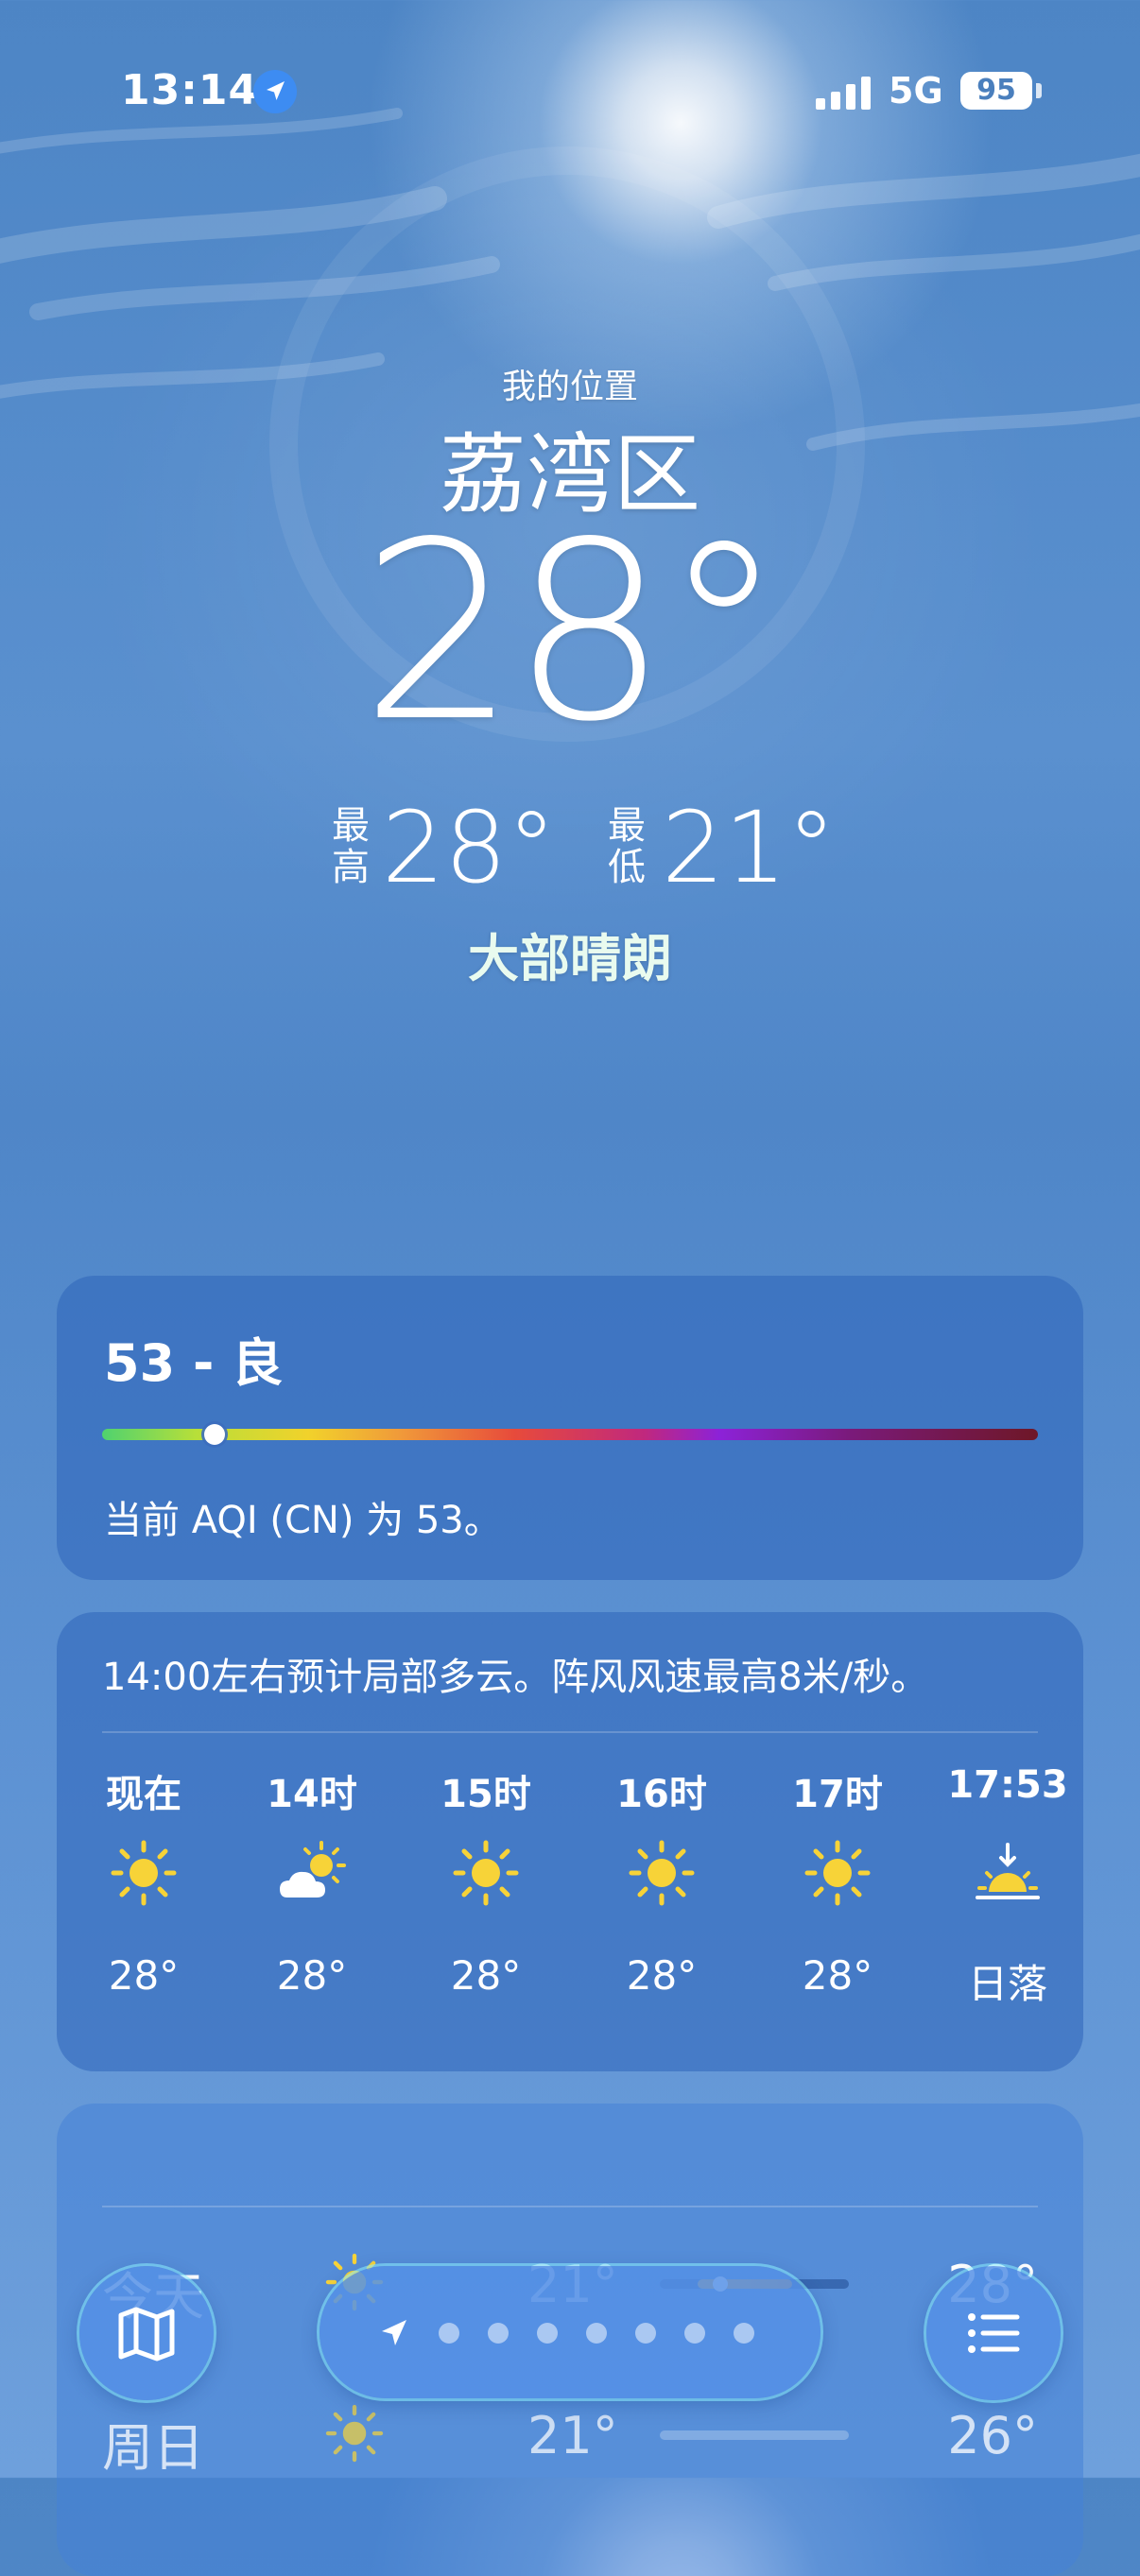 This screenshot has width=1140, height=2576. Describe the element at coordinates (312, 1905) in the screenshot. I see `hour-item: 14时 28°` at that location.